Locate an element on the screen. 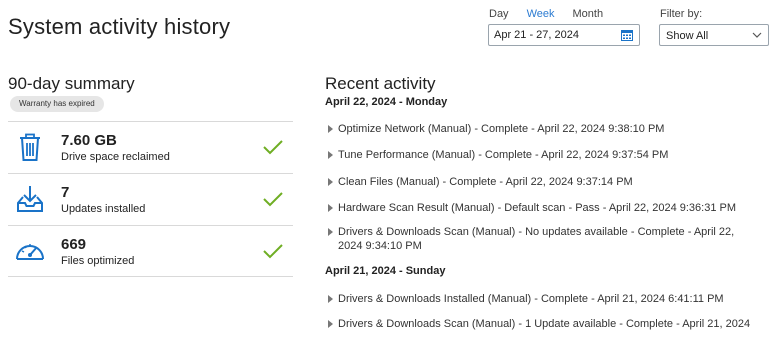 The image size is (780, 350). recent-activity-title: Recent activity is located at coordinates (380, 83).